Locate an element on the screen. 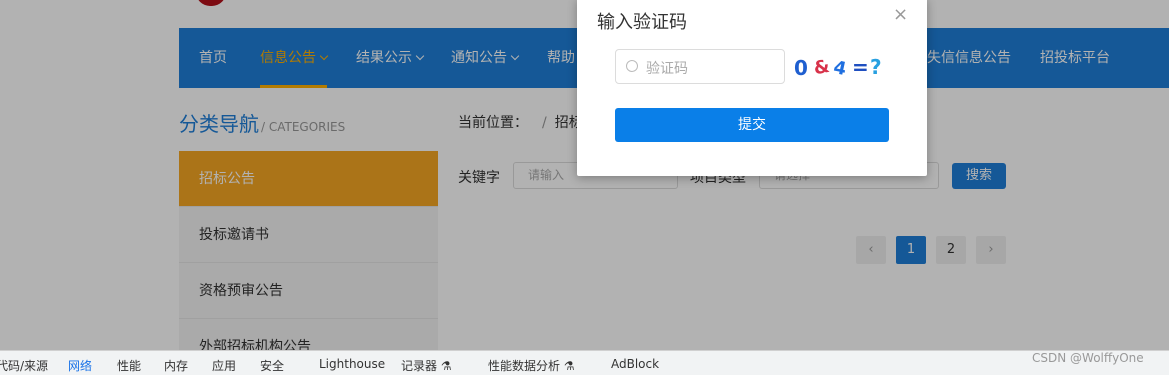  devtools-tab-memory: 内存 is located at coordinates (176, 365).